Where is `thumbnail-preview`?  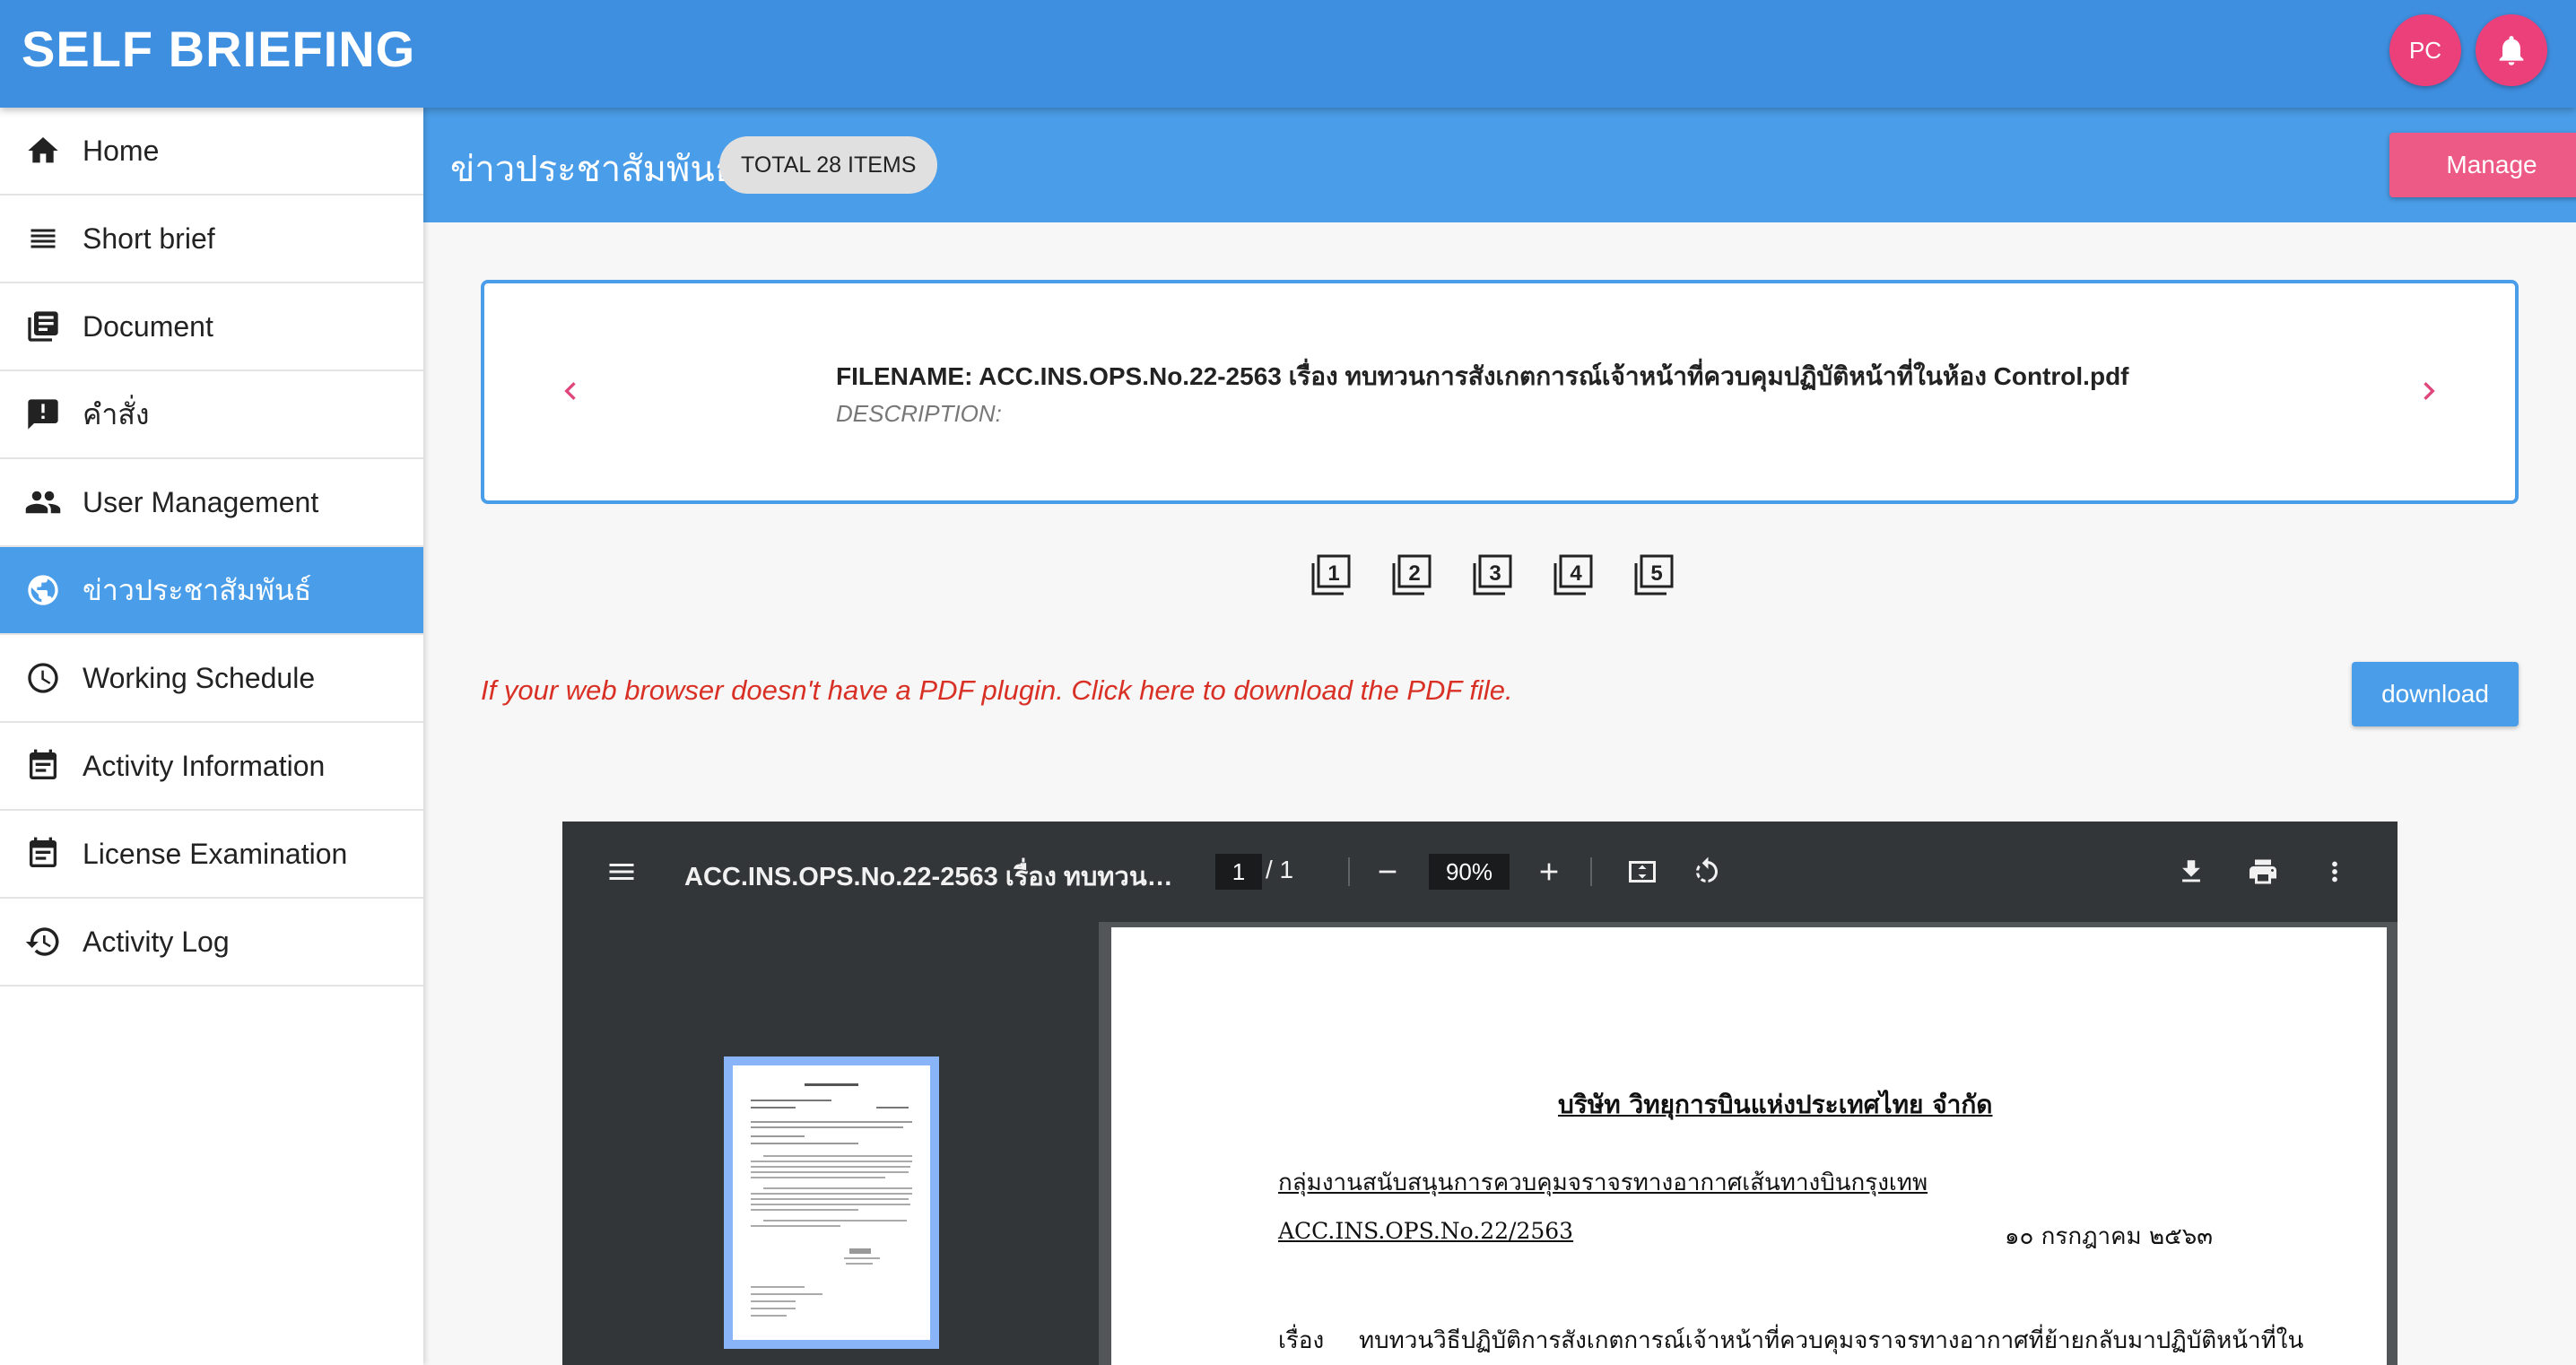 thumbnail-preview is located at coordinates (831, 1200).